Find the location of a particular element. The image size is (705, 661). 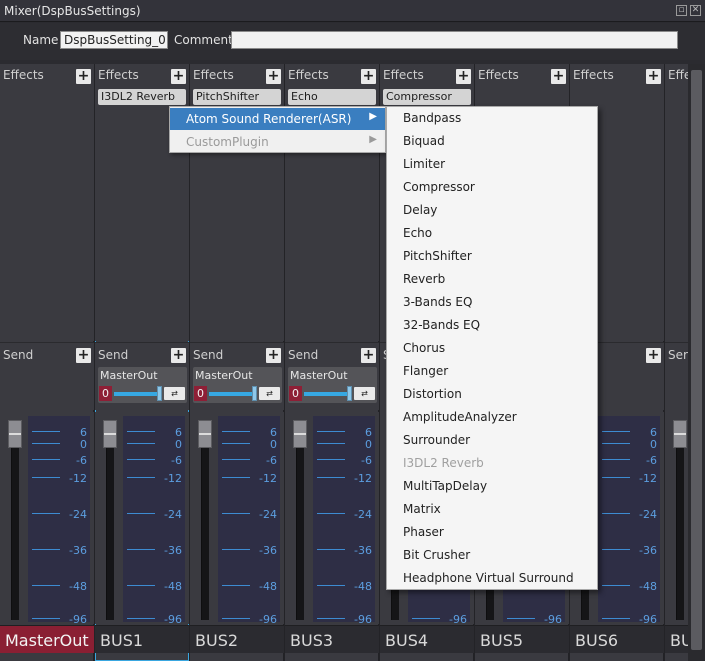

submenu-item: Matrix is located at coordinates (492, 509).